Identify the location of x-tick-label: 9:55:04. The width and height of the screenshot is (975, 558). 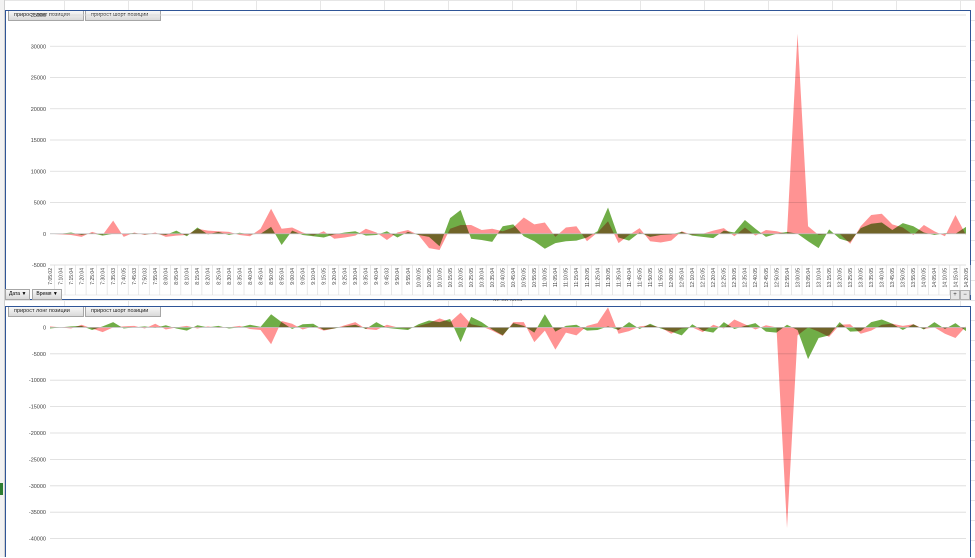
(409, 276).